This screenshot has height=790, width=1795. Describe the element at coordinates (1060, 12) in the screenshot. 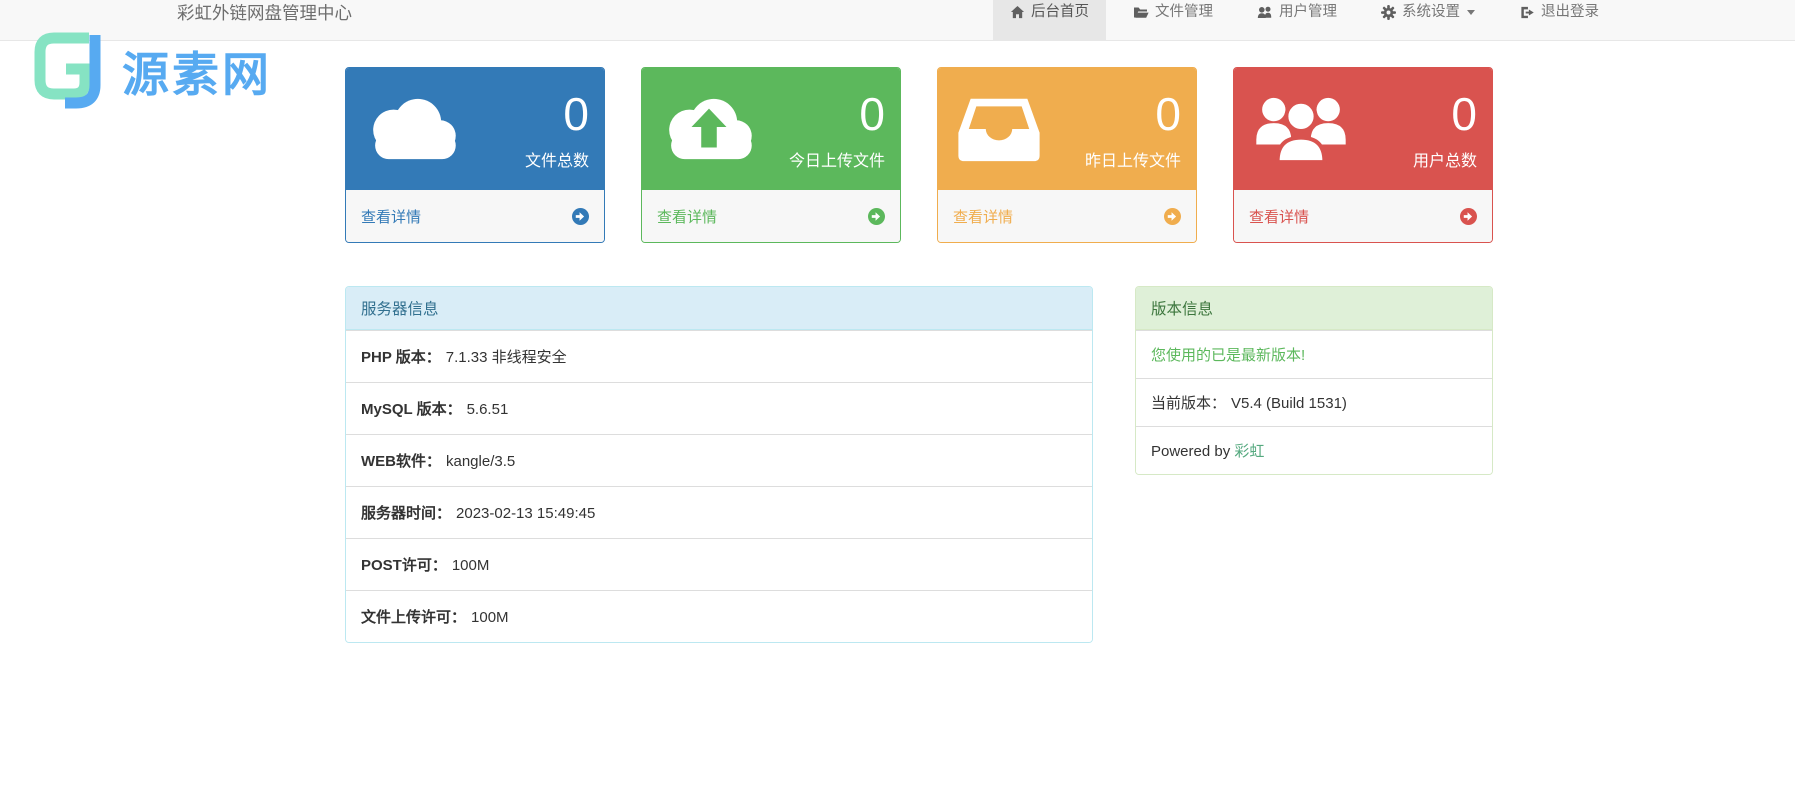

I see `nav-item-label: 后台首页` at that location.